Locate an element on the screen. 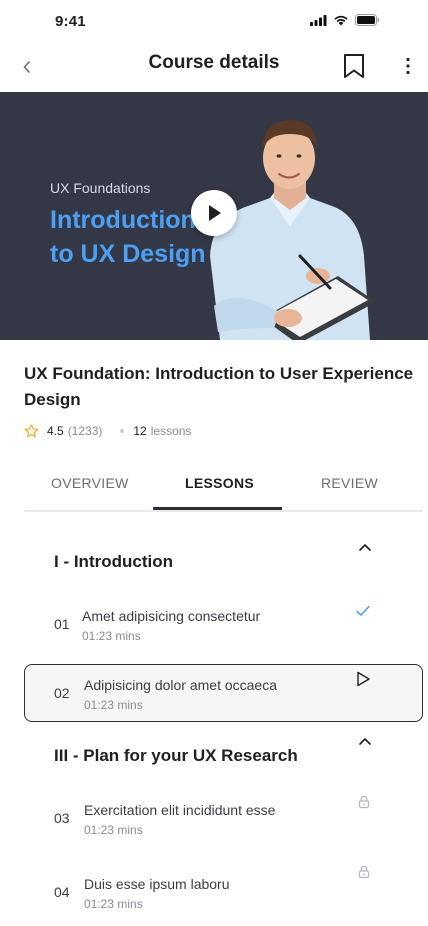 This screenshot has width=428, height=926. play-icon is located at coordinates (215, 213).